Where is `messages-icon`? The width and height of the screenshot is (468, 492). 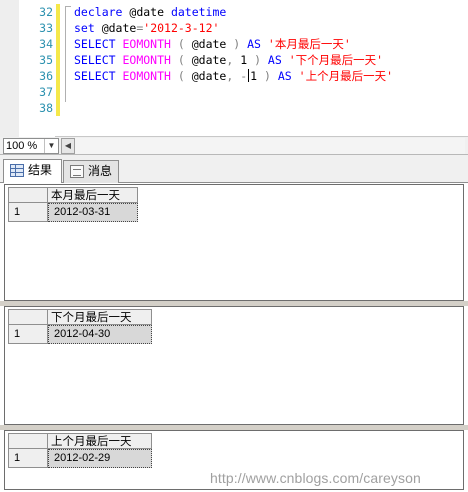 messages-icon is located at coordinates (77, 171).